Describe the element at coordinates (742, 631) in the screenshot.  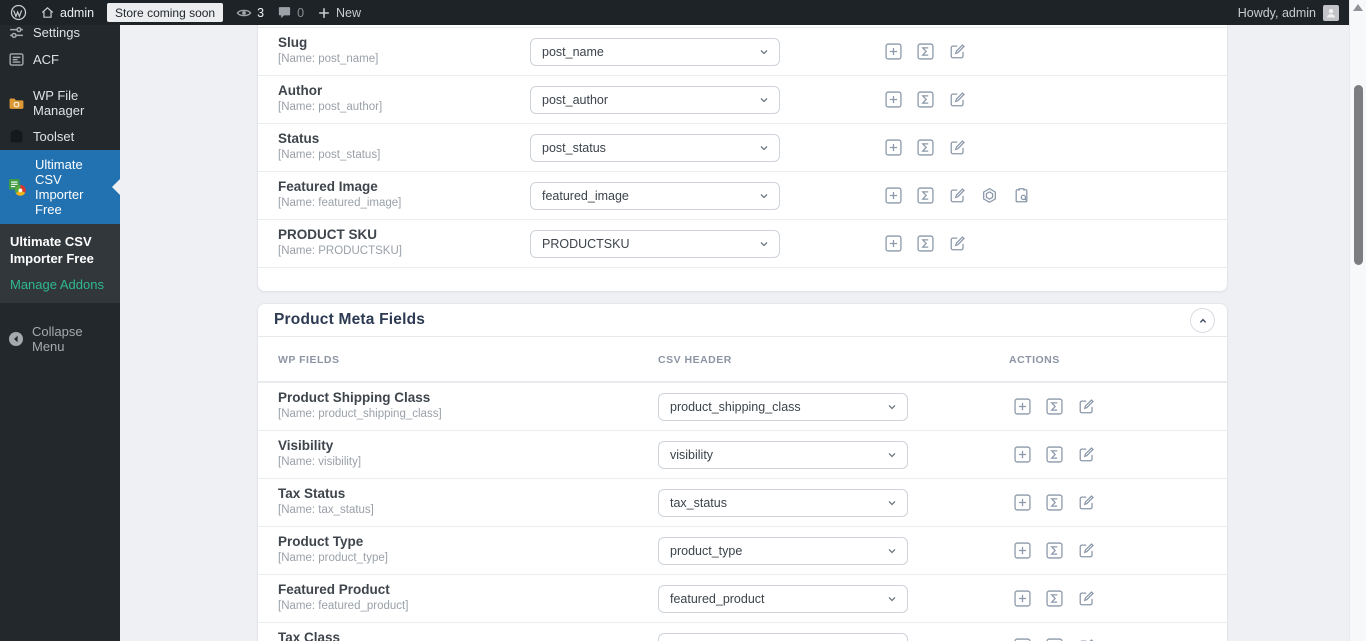
I see `field-row-tax-class: Tax Class` at that location.